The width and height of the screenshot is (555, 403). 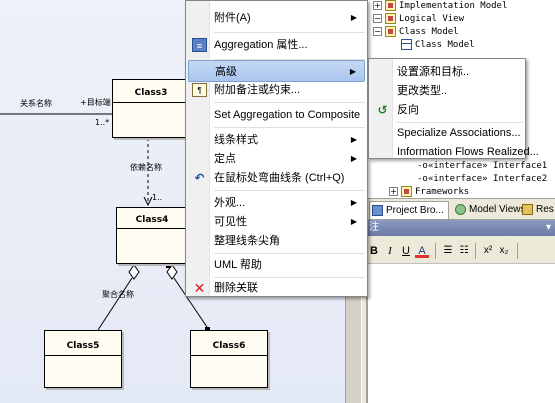 I want to click on class-name: Class4, so click(x=152, y=220).